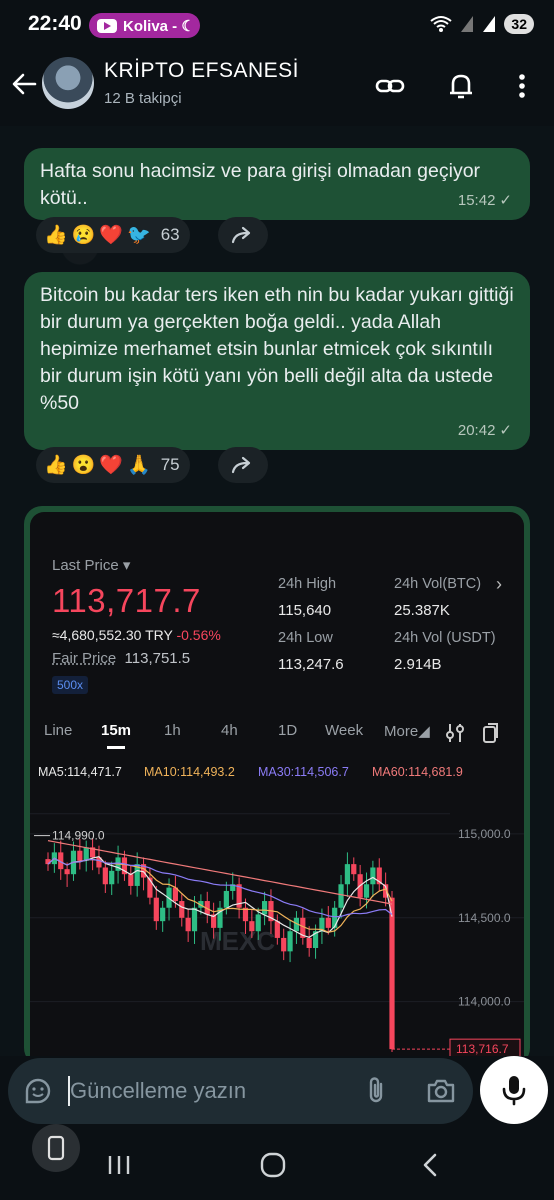 The image size is (554, 1200). Describe the element at coordinates (119, 1165) in the screenshot. I see `recent-apps-icon` at that location.